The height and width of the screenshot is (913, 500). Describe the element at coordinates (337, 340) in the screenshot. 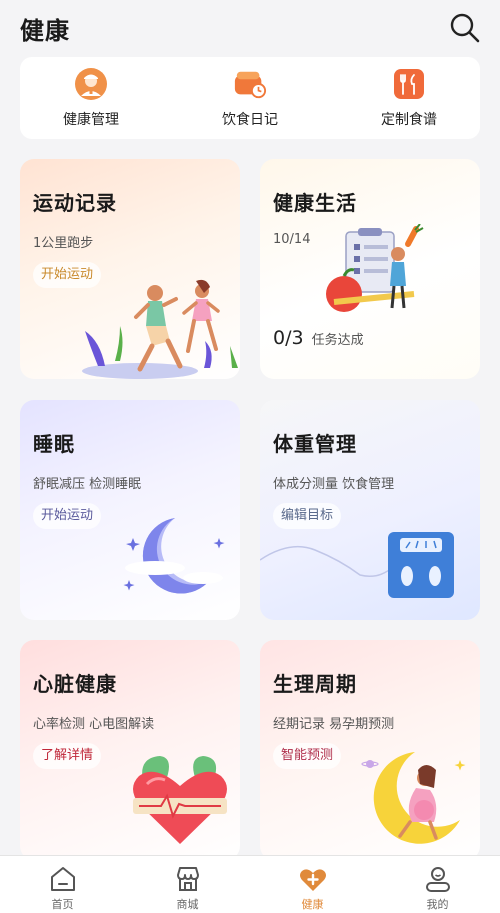

I see `task-progress-label: 任务达成` at that location.